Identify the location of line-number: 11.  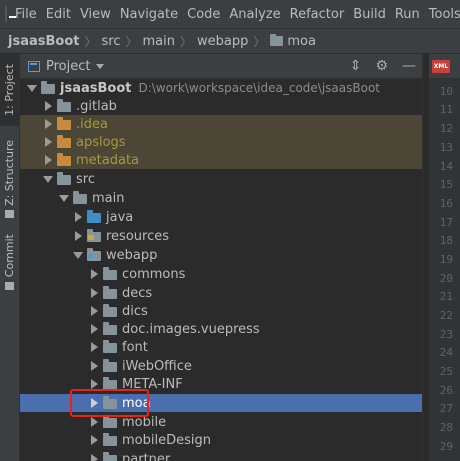
(446, 109).